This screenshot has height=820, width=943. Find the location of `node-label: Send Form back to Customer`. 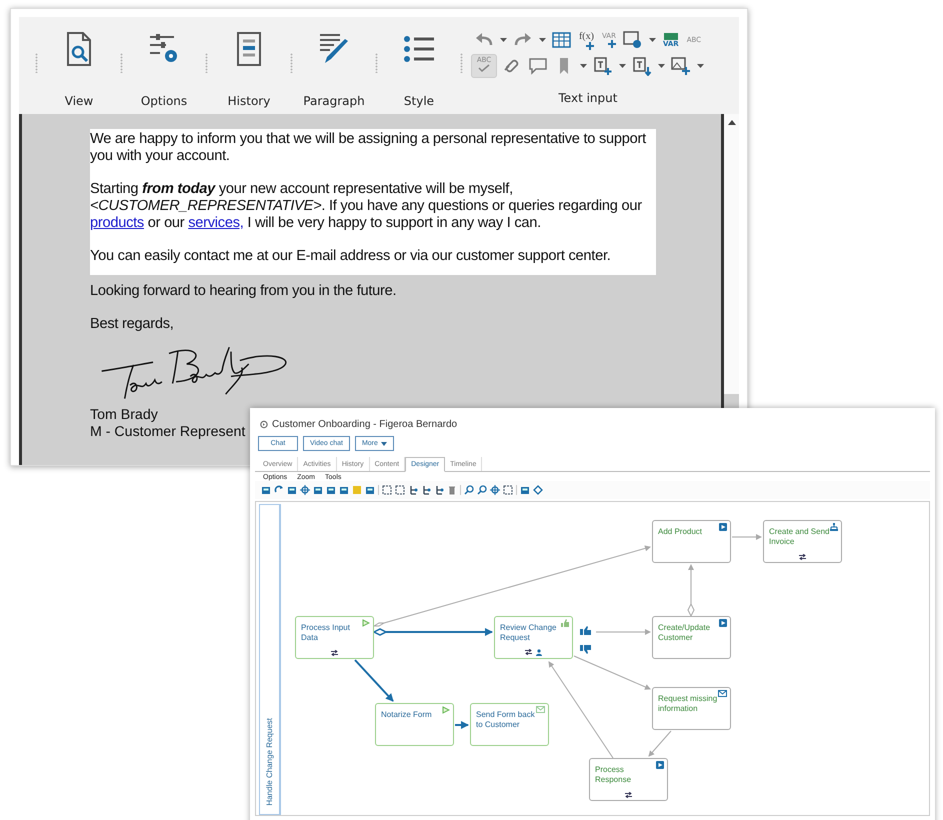

node-label: Send Form back to Customer is located at coordinates (506, 720).